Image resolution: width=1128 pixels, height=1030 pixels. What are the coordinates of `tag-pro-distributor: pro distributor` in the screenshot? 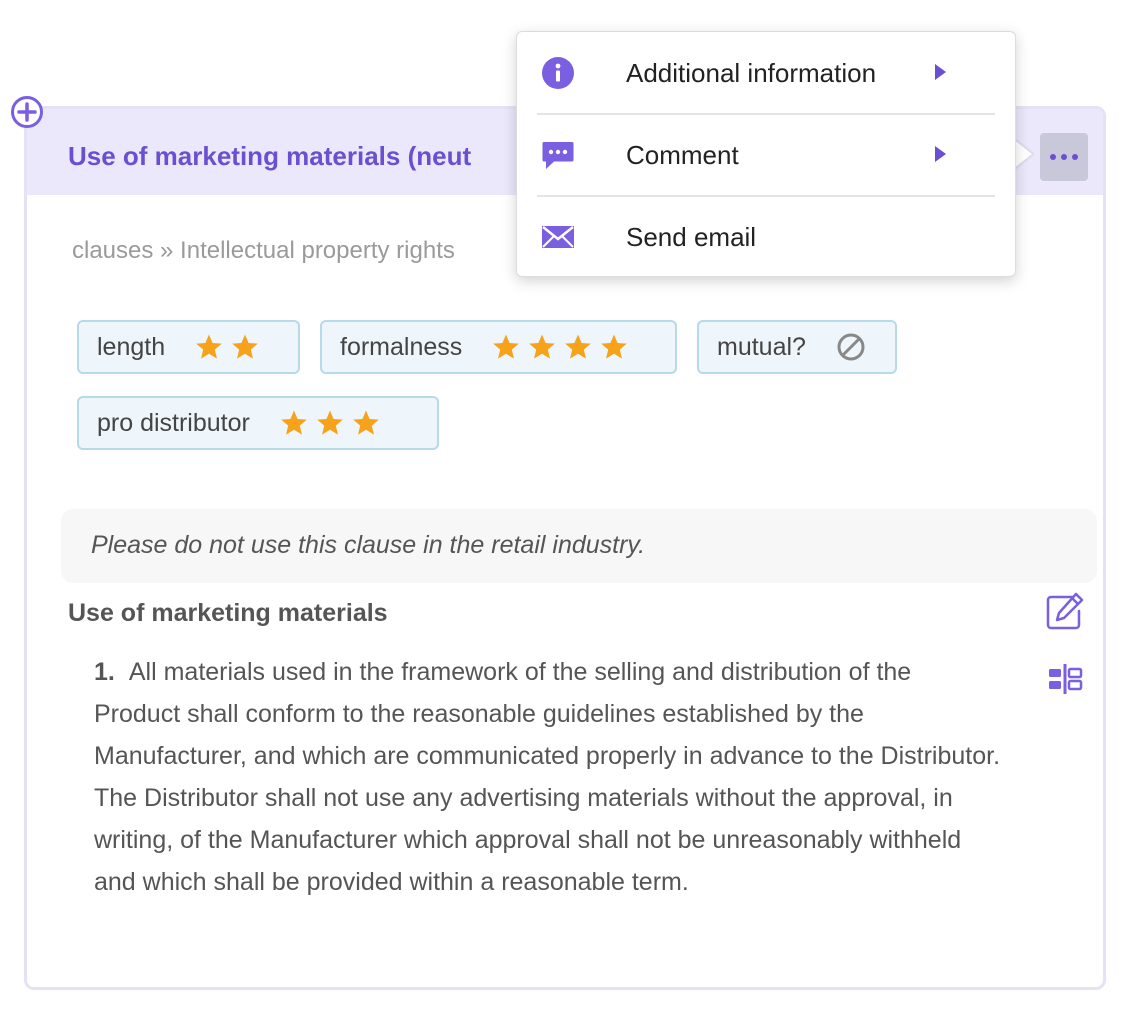 It's located at (258, 423).